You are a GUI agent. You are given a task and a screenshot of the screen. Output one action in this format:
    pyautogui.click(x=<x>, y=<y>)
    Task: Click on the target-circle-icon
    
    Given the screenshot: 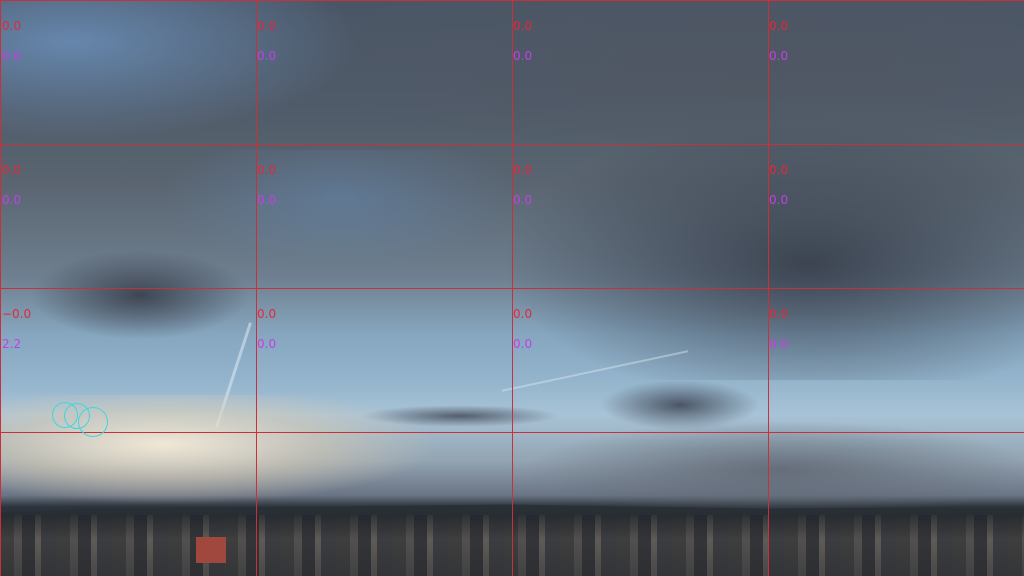 What is the action you would take?
    pyautogui.click(x=93, y=422)
    